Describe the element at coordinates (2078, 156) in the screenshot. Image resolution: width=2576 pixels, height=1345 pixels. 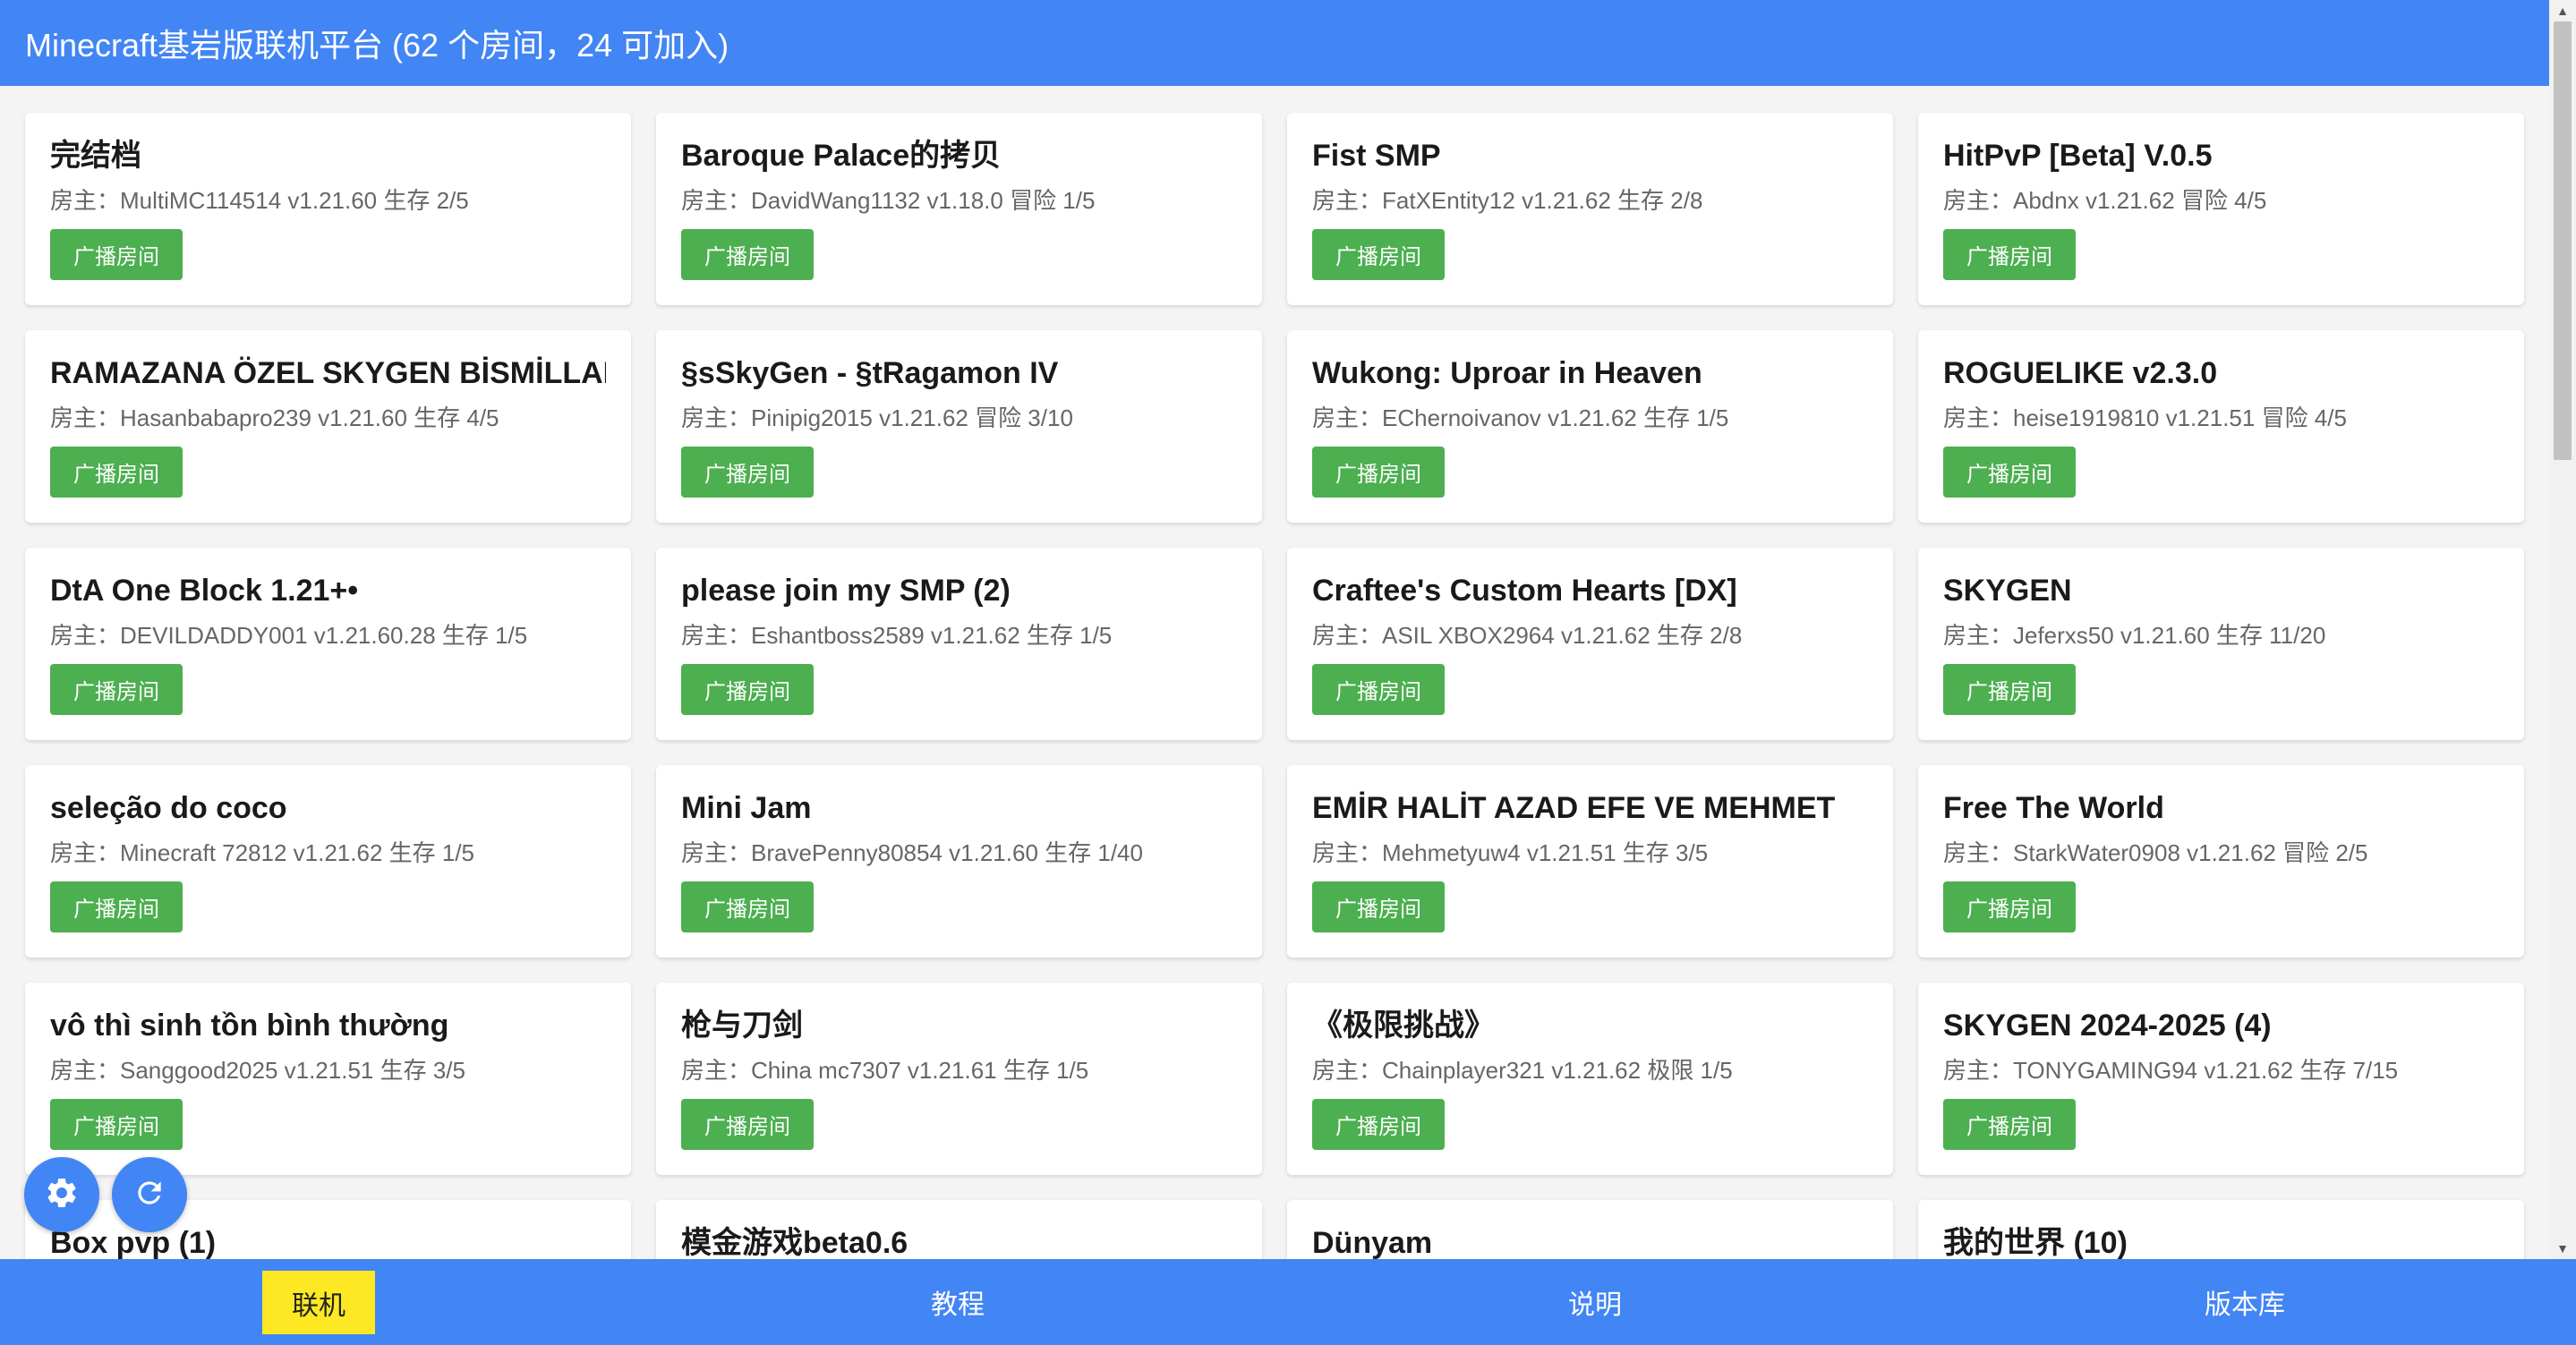
I see `room-title: HitPvP [Beta] V.0.5` at that location.